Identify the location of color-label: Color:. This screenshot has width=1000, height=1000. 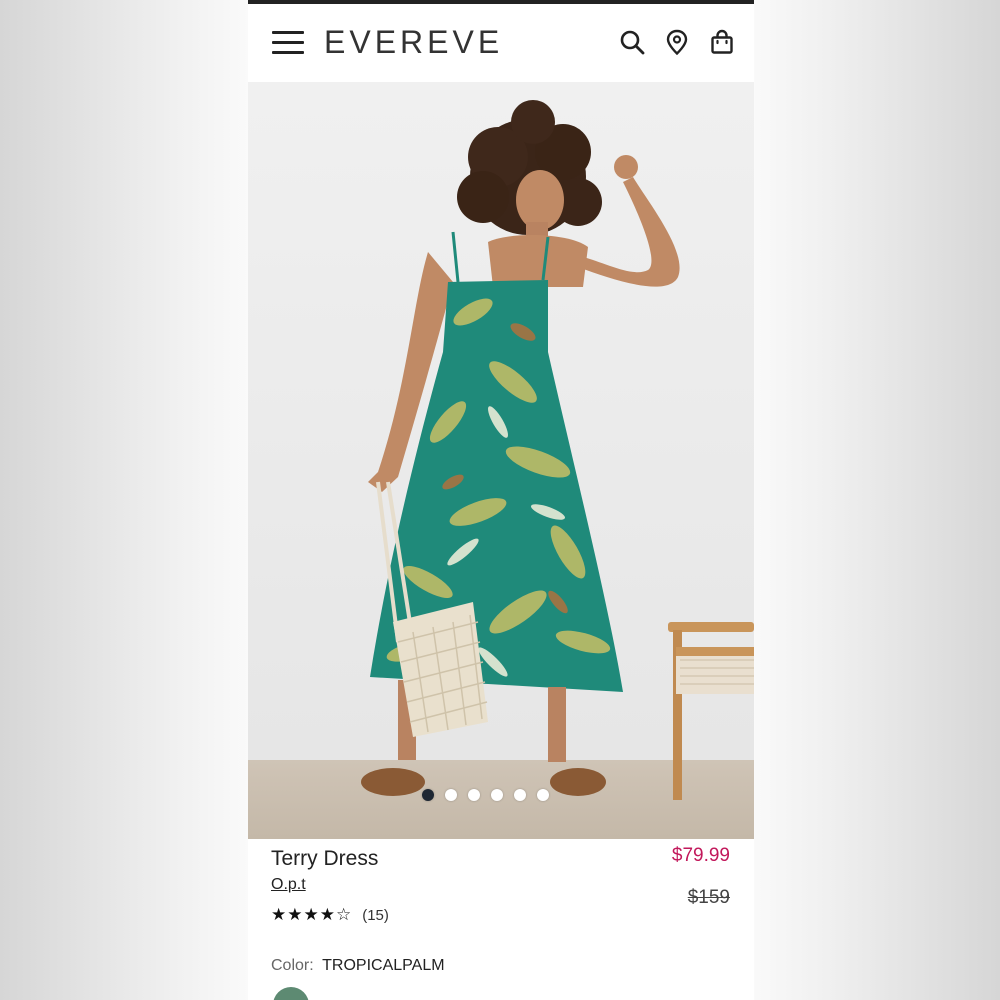
(292, 965).